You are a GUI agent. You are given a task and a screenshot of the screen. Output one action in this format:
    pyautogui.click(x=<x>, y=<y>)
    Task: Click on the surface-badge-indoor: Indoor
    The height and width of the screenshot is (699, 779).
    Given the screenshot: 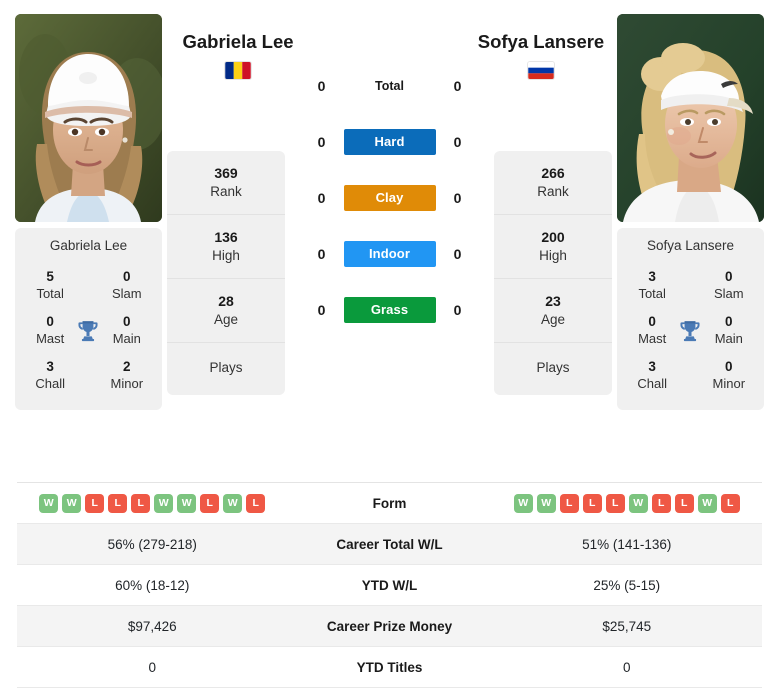 What is the action you would take?
    pyautogui.click(x=389, y=254)
    